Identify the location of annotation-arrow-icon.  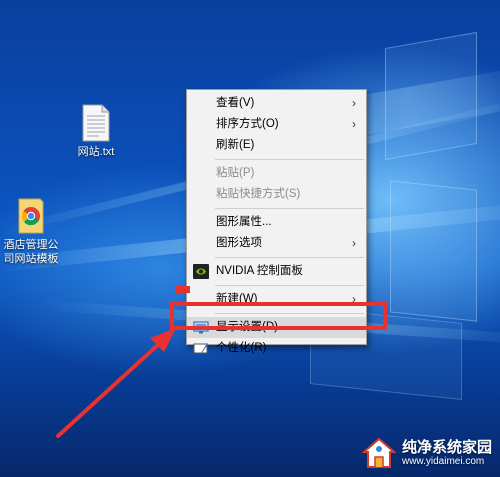
(116, 383).